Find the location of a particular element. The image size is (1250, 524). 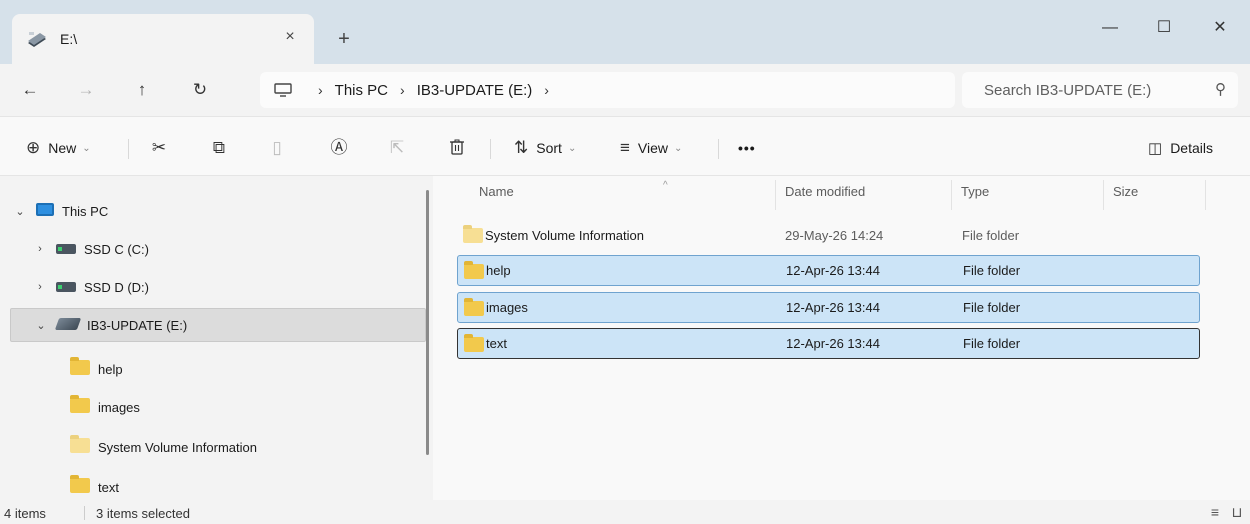

tree-item-ssd-d: › SSD D (D:) is located at coordinates (220, 287).